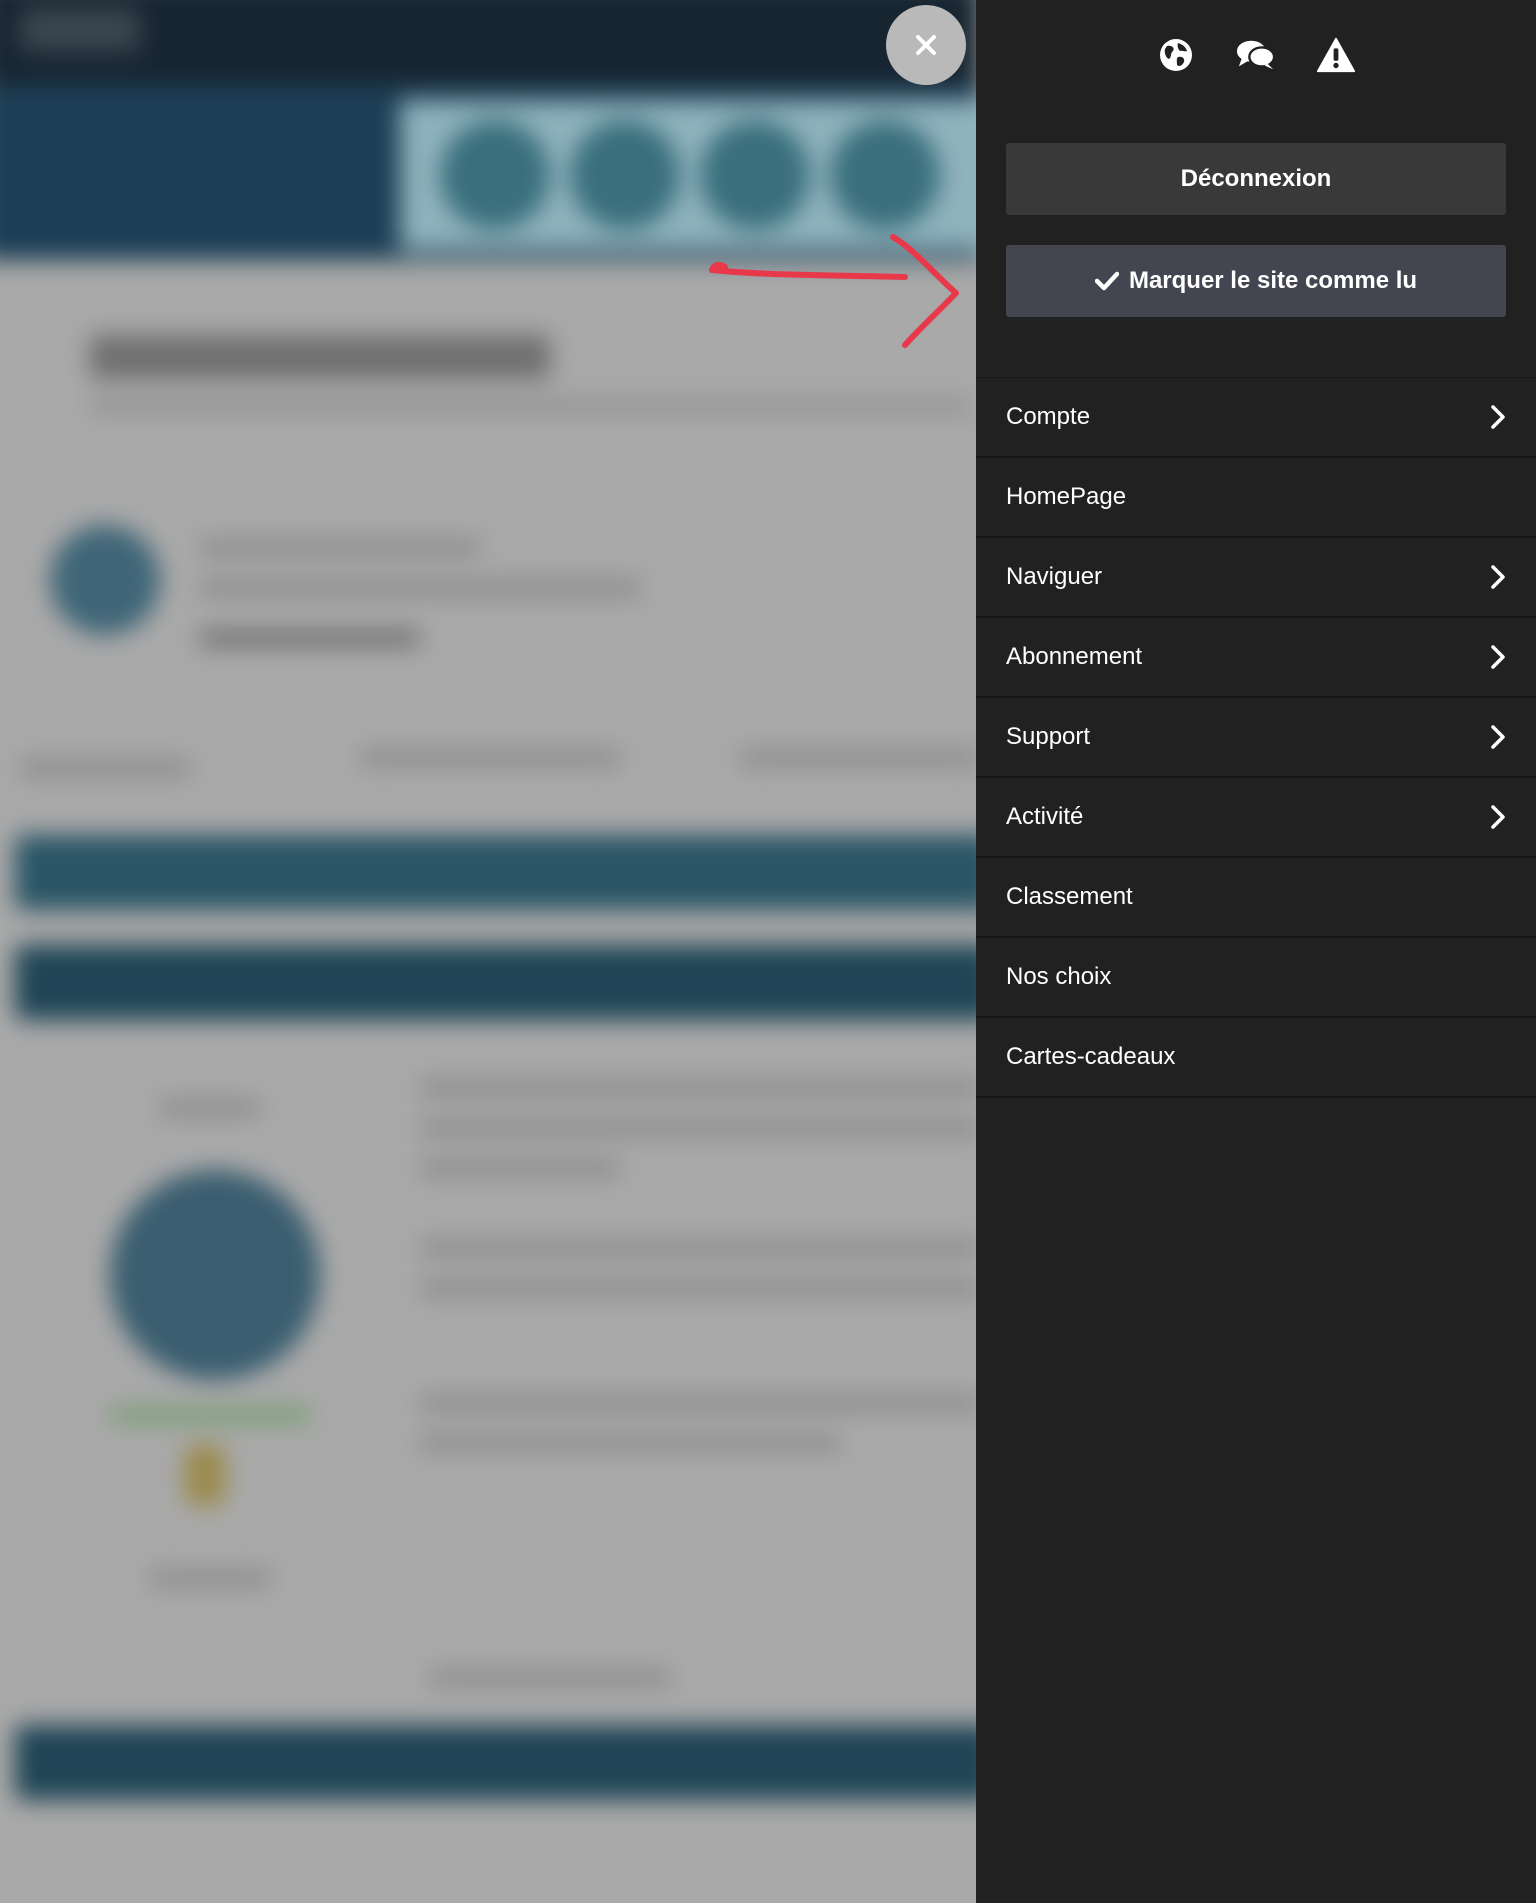  I want to click on background-subtitle, so click(530, 406).